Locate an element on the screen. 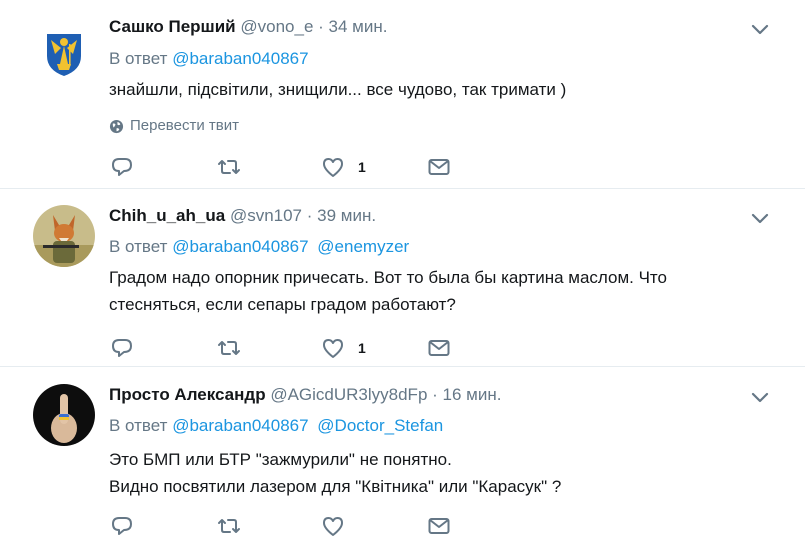  timestamp: 16 мин. is located at coordinates (472, 394).